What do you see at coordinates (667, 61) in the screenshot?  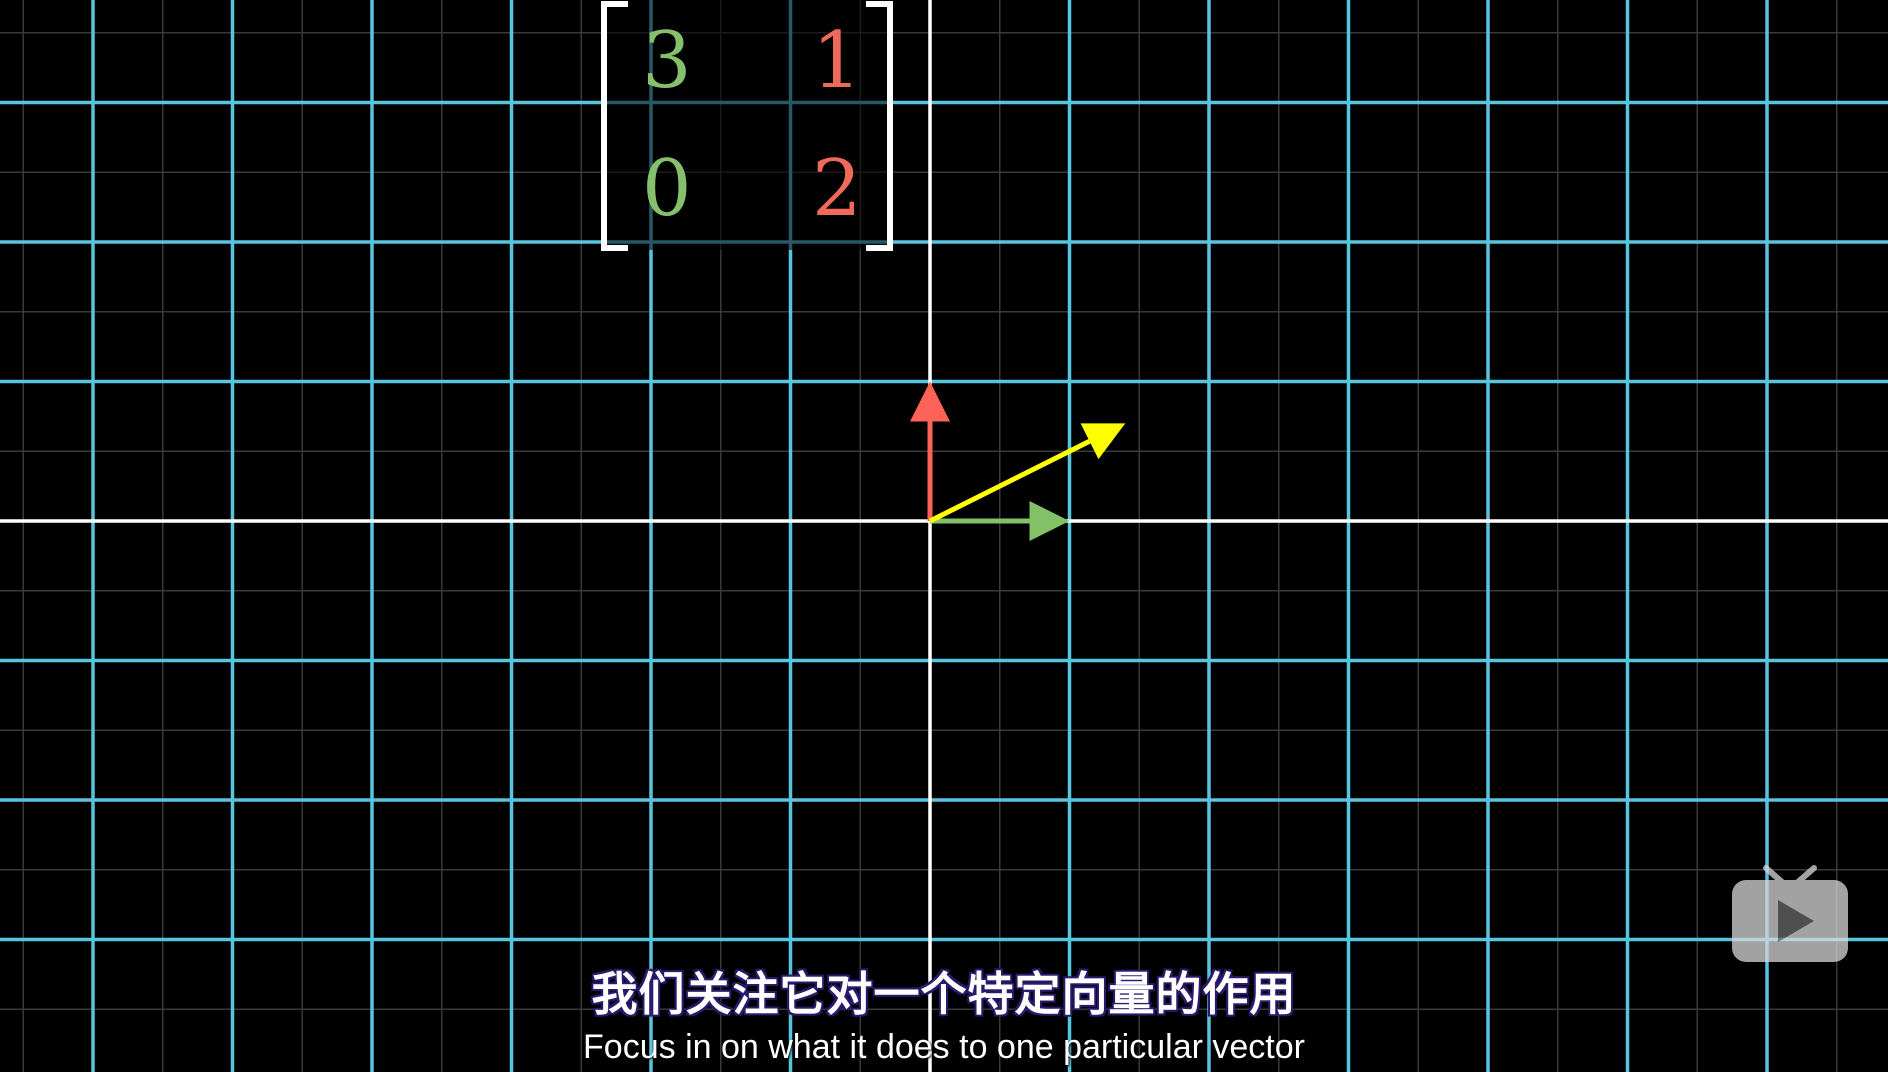 I see `matrix-entry-a: 3` at bounding box center [667, 61].